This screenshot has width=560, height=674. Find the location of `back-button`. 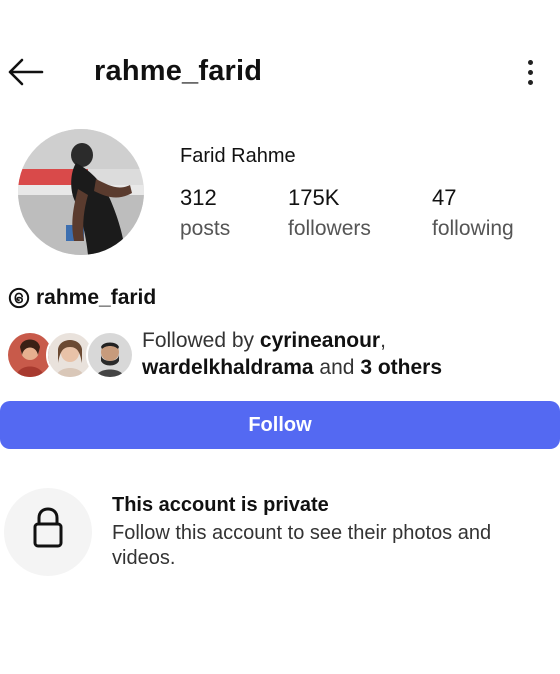

back-button is located at coordinates (26, 72).